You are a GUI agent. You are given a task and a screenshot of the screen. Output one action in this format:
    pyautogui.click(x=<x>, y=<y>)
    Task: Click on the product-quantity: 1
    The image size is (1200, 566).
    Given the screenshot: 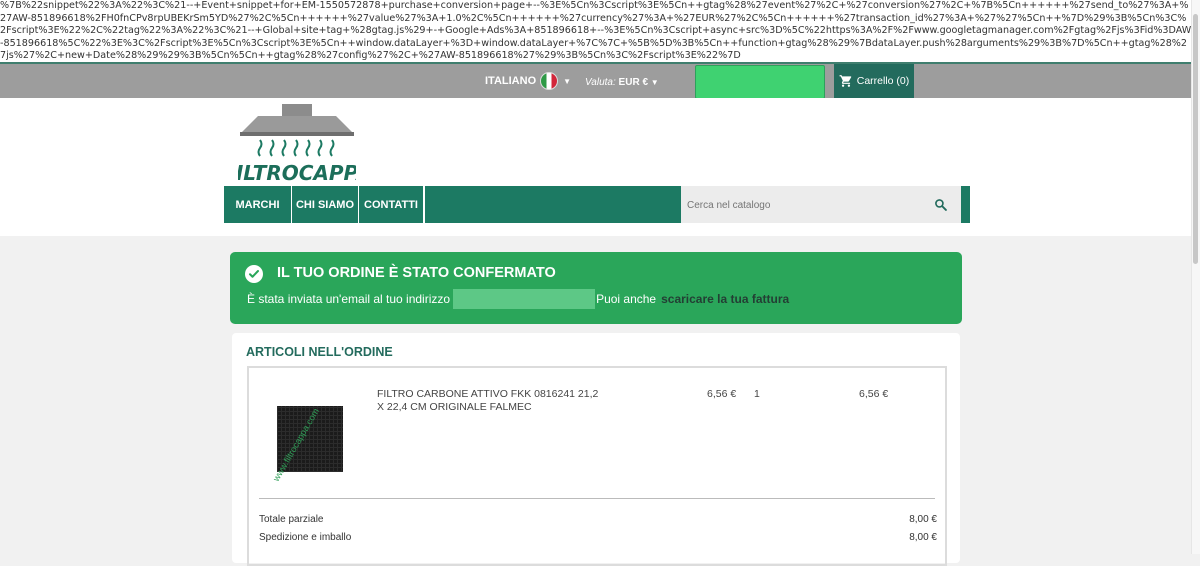 What is the action you would take?
    pyautogui.click(x=757, y=394)
    